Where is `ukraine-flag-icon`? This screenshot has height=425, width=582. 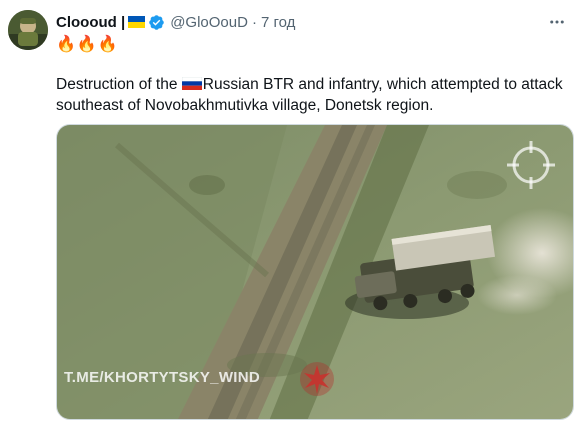
ukraine-flag-icon is located at coordinates (137, 22).